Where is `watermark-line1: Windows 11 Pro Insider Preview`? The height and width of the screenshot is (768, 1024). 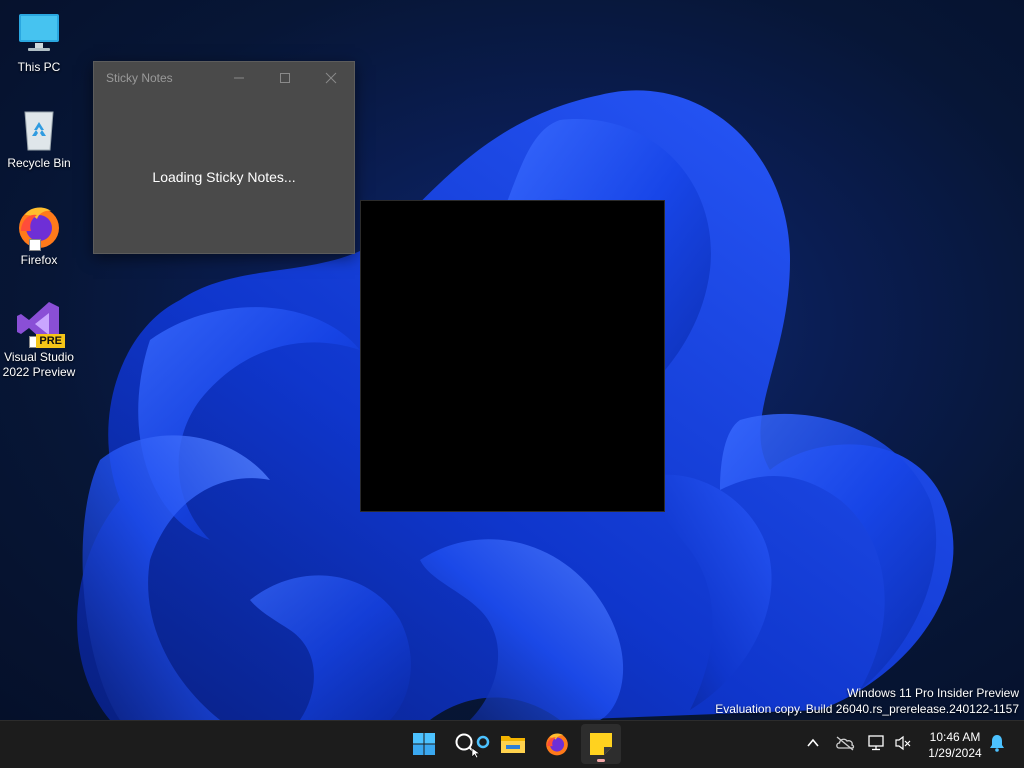 watermark-line1: Windows 11 Pro Insider Preview is located at coordinates (933, 693).